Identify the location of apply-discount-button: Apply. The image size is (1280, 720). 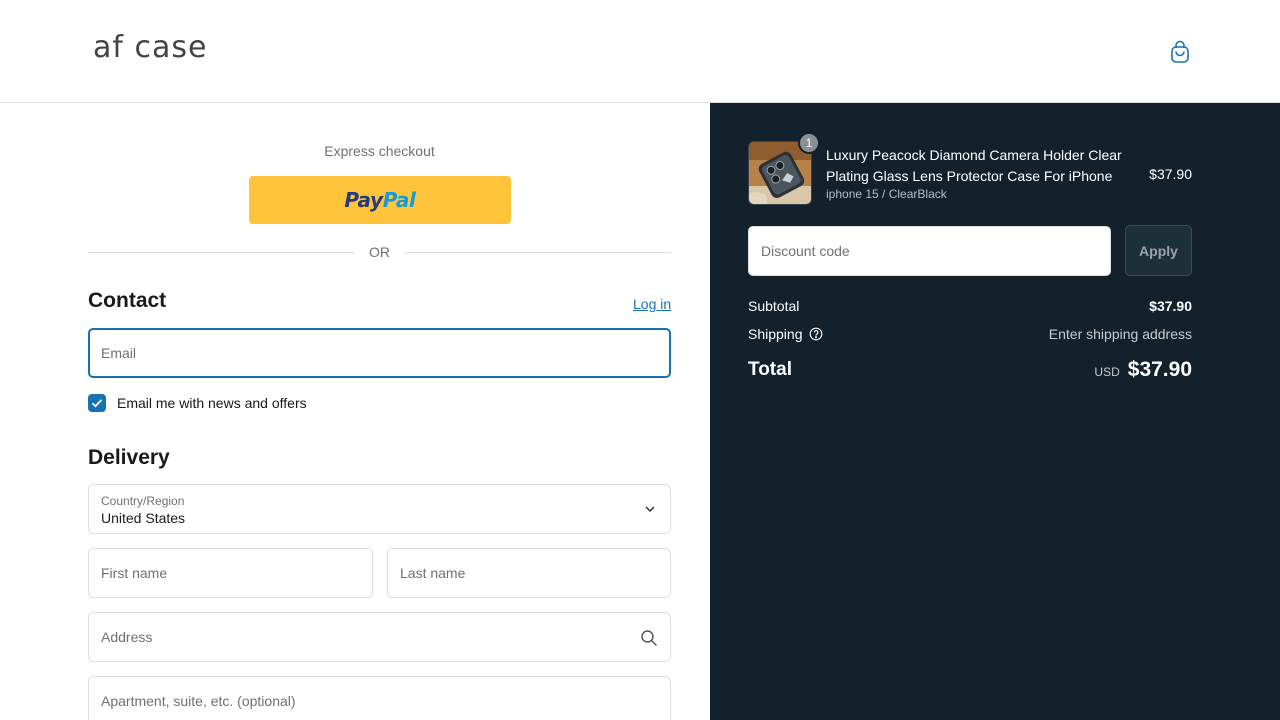
(1158, 250).